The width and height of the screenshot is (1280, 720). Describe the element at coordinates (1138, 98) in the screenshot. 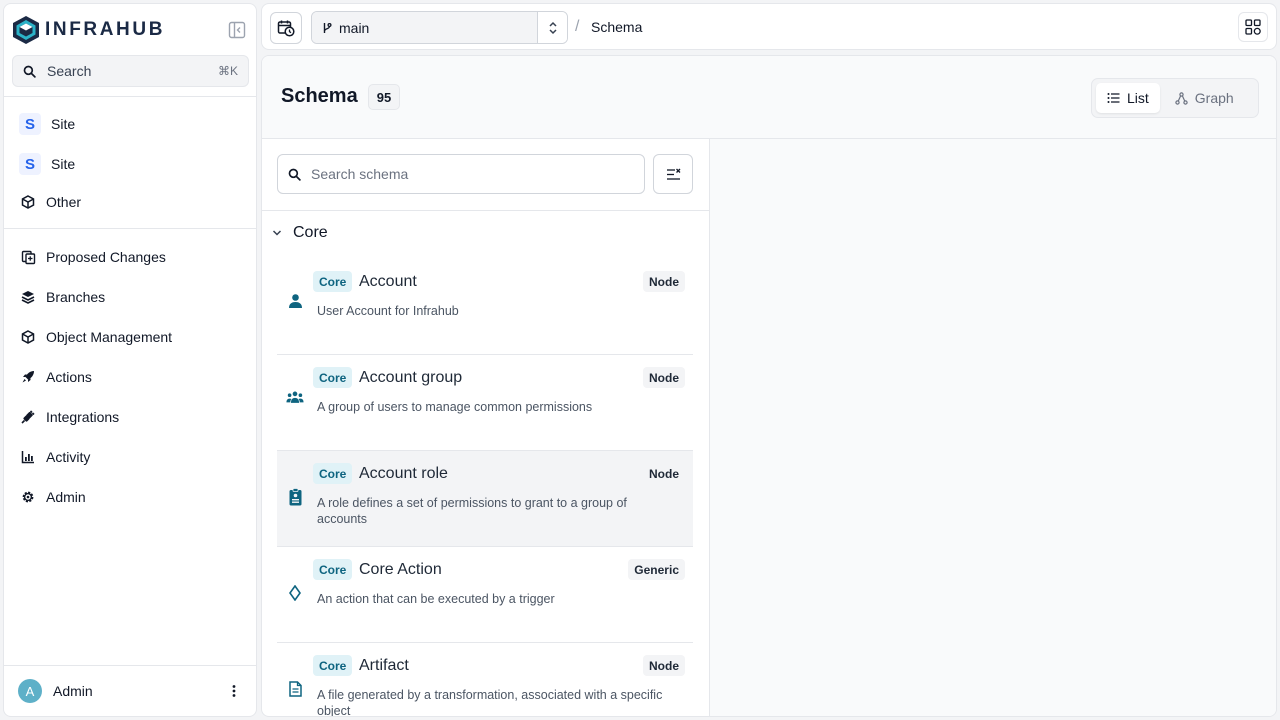

I see `list-view-label: List` at that location.